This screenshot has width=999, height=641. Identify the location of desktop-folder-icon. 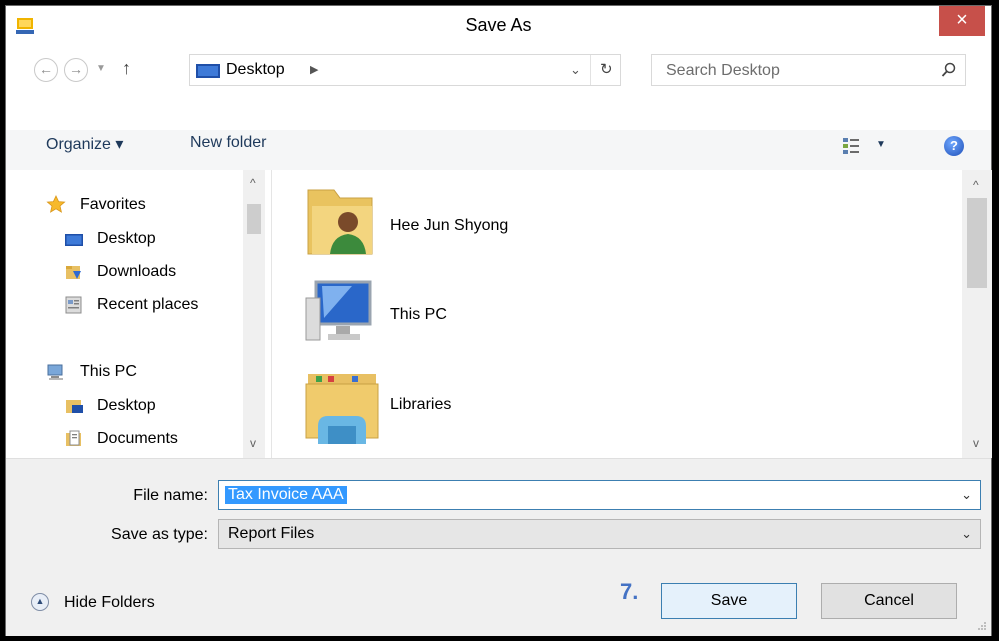
(74, 406).